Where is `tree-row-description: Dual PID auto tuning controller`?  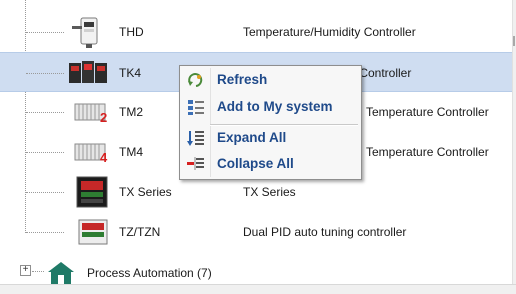 tree-row-description: Dual PID auto tuning controller is located at coordinates (325, 232).